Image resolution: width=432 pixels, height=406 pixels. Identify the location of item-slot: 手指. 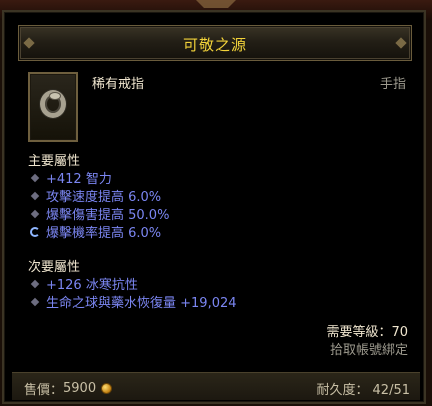
(392, 84).